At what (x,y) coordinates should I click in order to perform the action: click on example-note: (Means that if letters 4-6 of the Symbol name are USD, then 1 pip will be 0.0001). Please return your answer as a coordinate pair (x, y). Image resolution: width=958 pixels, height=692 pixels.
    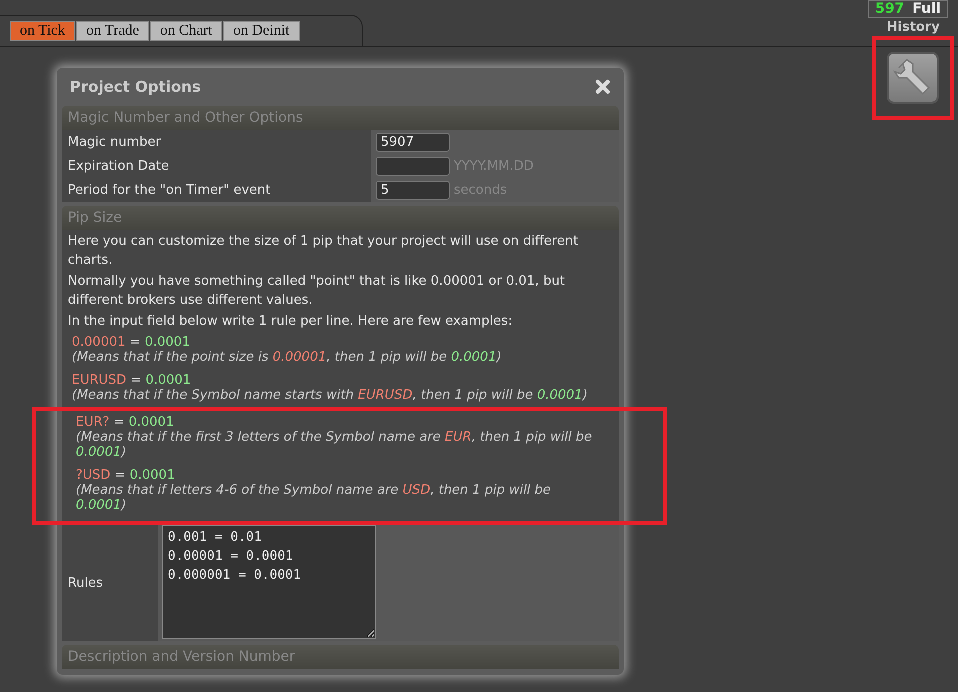
    Looking at the image, I should click on (314, 498).